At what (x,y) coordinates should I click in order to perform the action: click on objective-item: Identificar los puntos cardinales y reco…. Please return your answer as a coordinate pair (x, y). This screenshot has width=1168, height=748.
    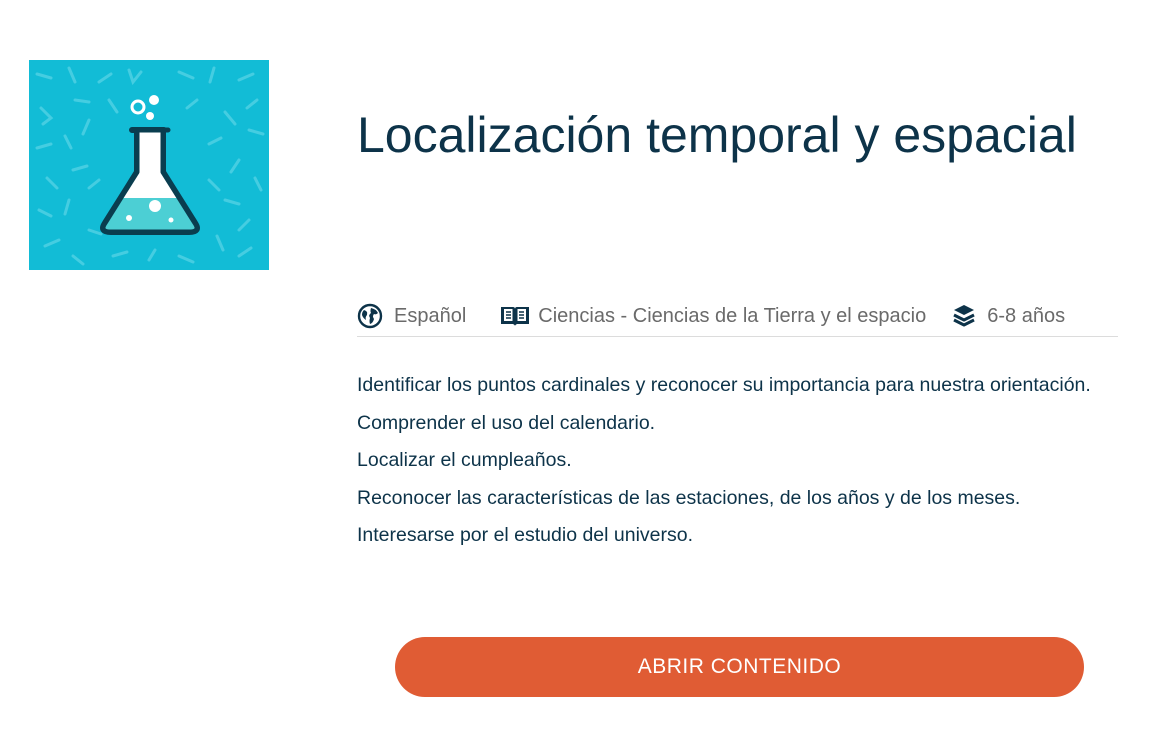
    Looking at the image, I should click on (724, 385).